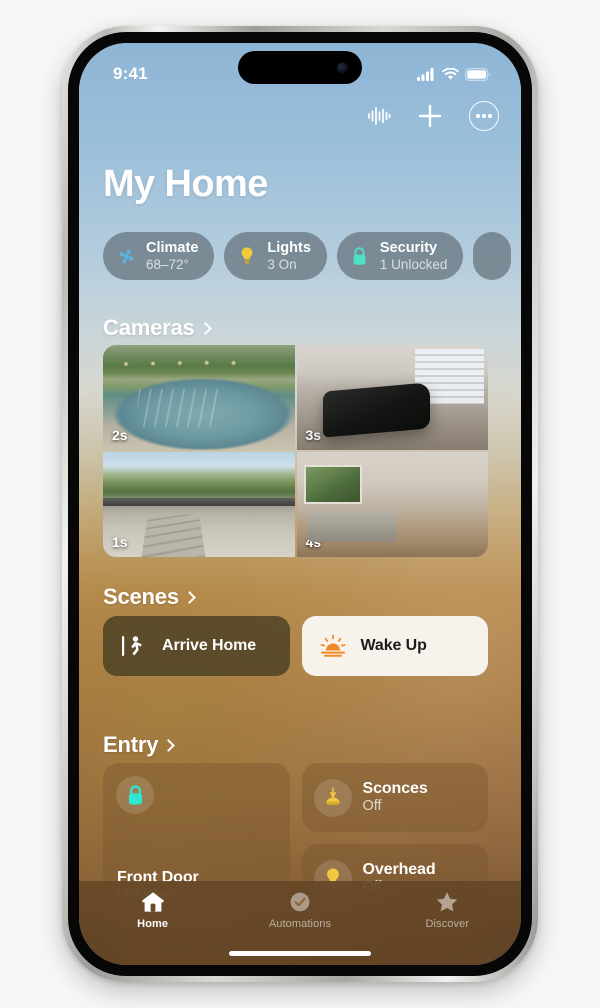 This screenshot has width=600, height=1008. What do you see at coordinates (425, 74) in the screenshot?
I see `cellular-bars-icon` at bounding box center [425, 74].